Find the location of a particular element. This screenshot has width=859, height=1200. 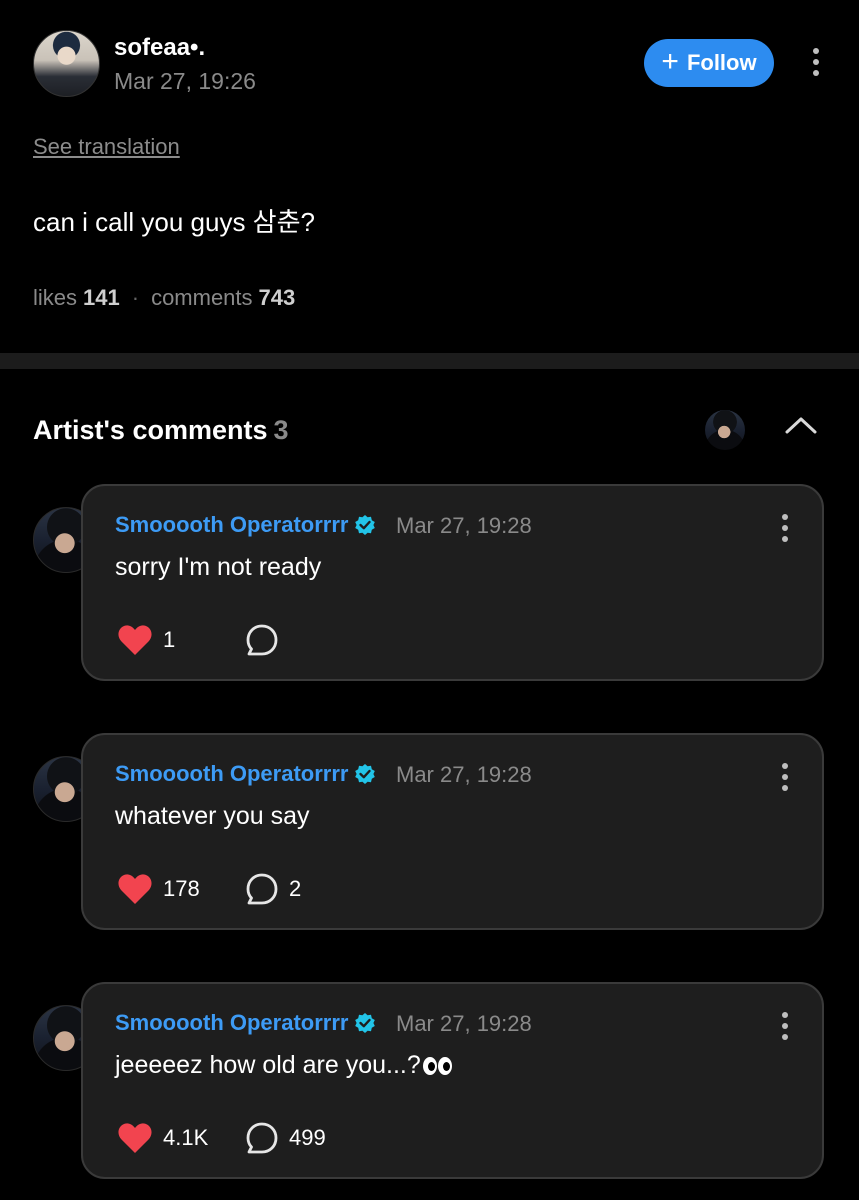

post-stats: likes 141 · comments 743 is located at coordinates (164, 298).